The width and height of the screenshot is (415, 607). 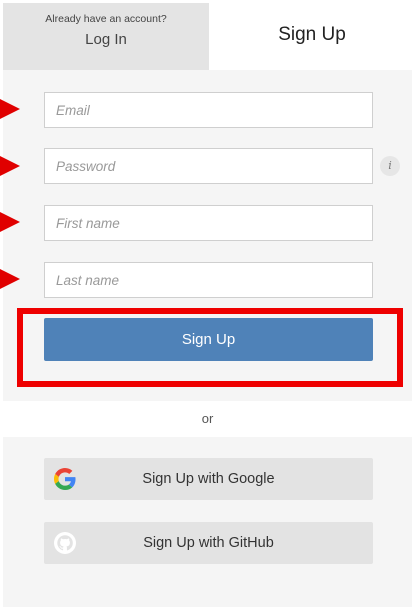 I want to click on first-name-field, so click(x=208, y=223).